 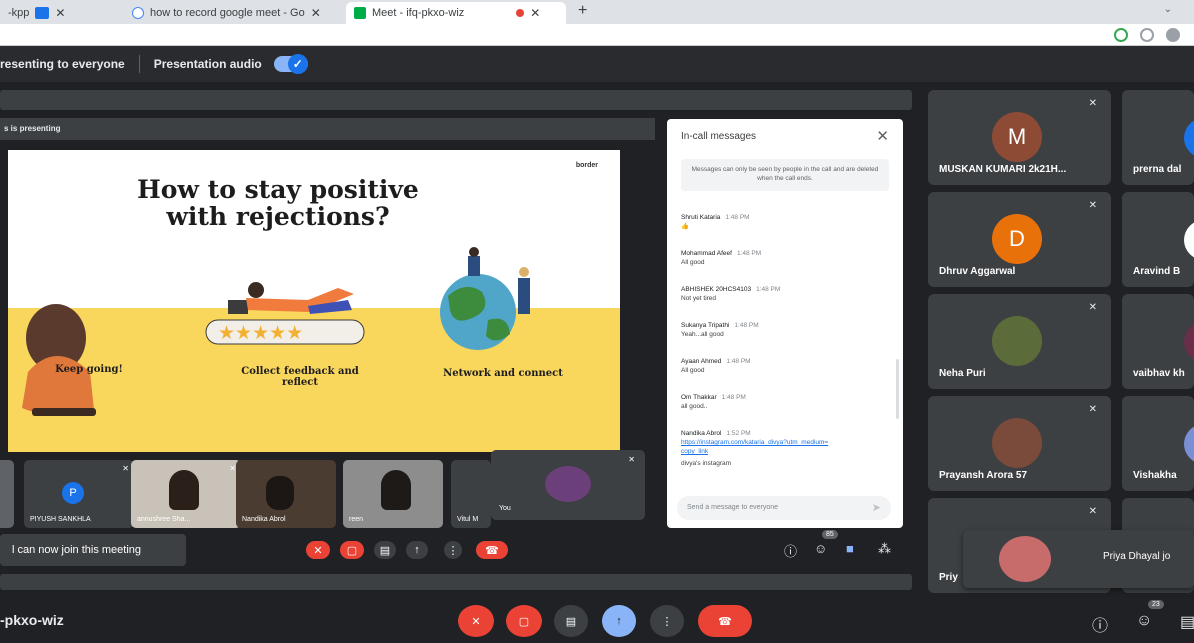 What do you see at coordinates (1159, 373) in the screenshot?
I see `participant-name: vaibhav kh` at bounding box center [1159, 373].